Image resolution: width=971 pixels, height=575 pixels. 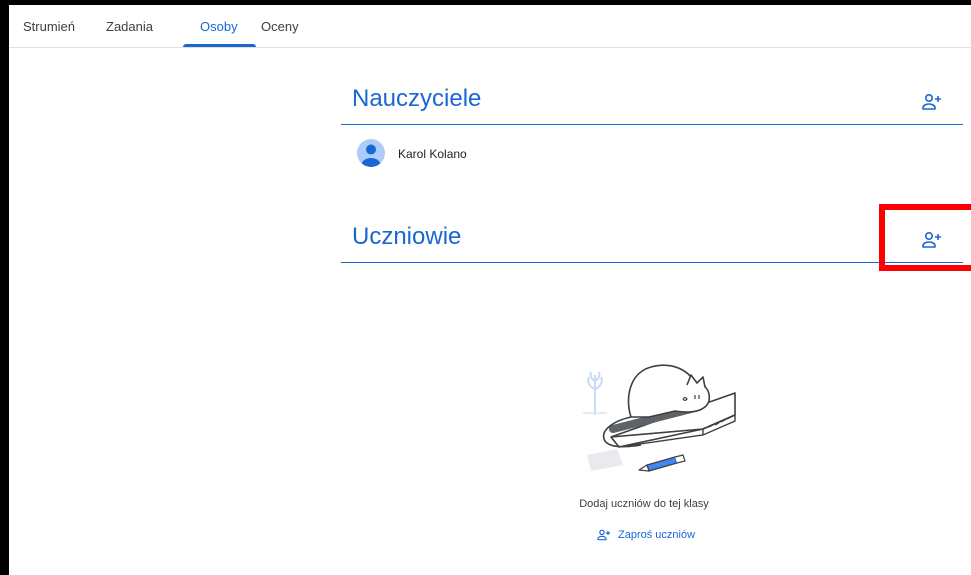 I want to click on tab-bar: Strumień Zadania Osoby Oceny, so click(x=490, y=26).